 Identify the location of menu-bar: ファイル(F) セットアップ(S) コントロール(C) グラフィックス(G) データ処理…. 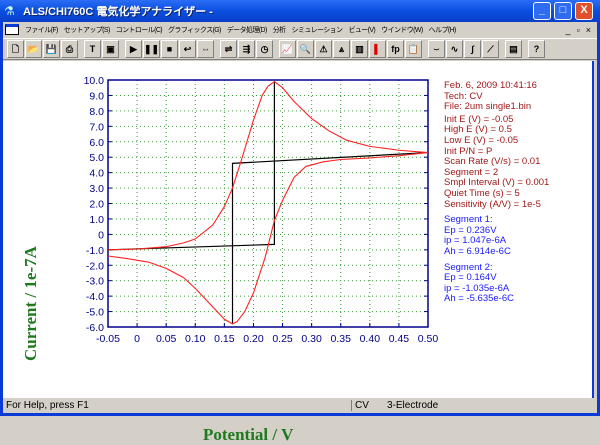
(300, 29).